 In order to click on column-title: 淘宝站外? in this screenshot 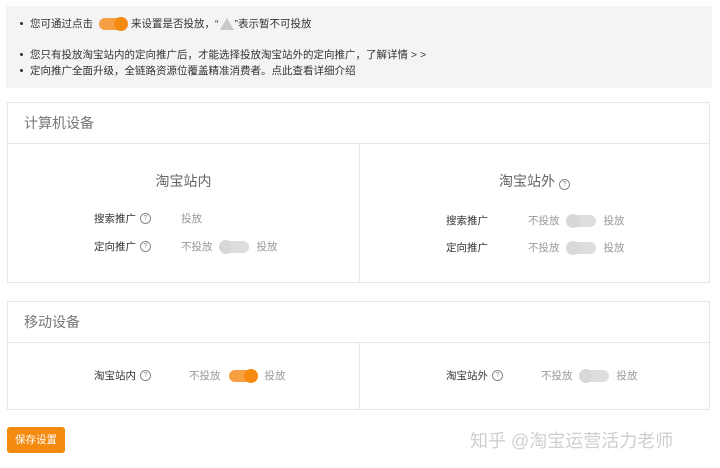, I will do `click(534, 181)`.